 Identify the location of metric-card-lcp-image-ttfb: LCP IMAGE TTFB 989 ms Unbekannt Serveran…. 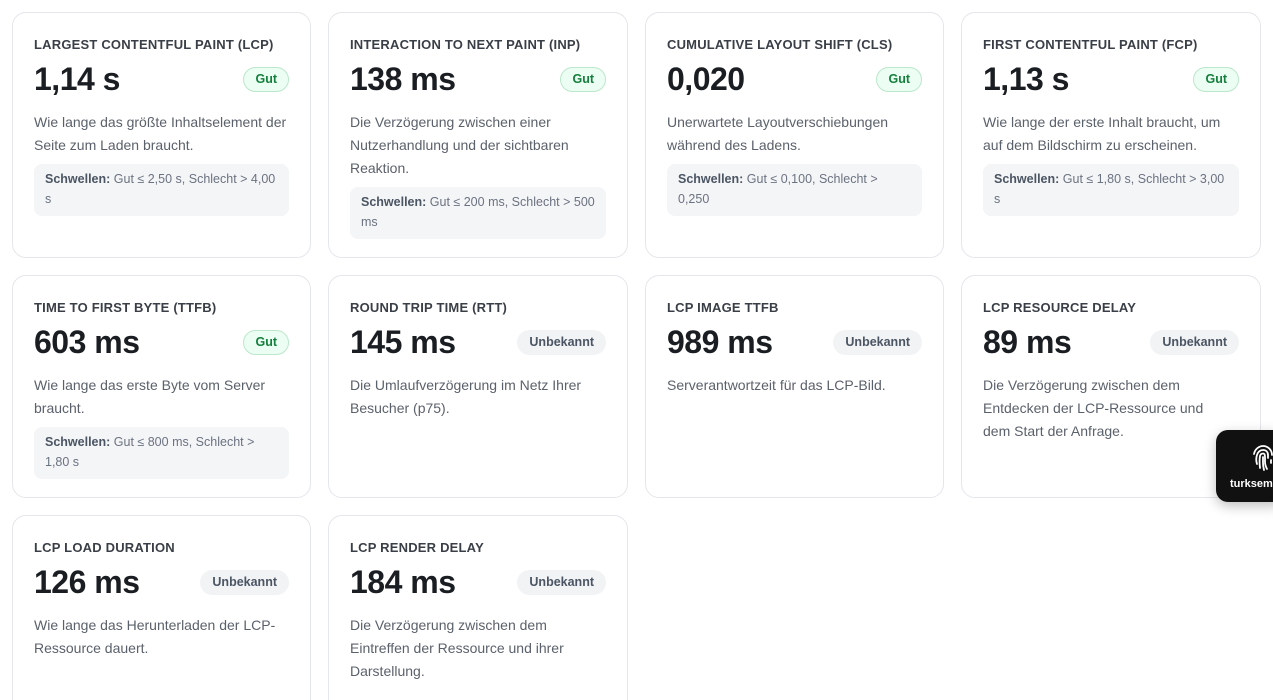
(794, 386).